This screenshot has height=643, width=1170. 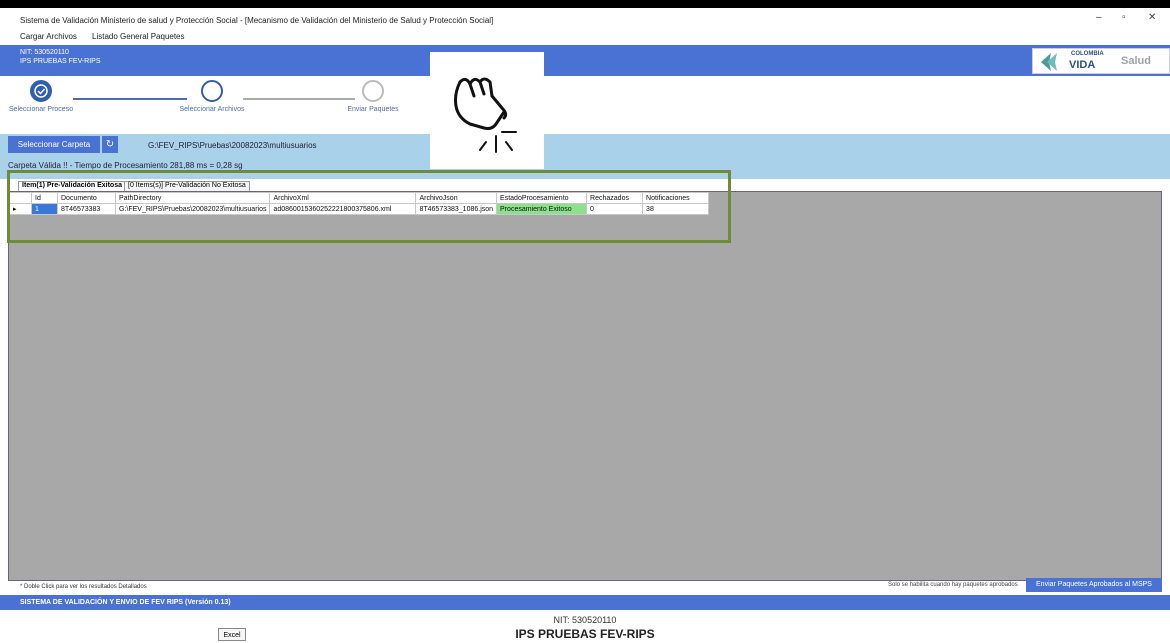 What do you see at coordinates (369, 206) in the screenshot?
I see `highlight-box` at bounding box center [369, 206].